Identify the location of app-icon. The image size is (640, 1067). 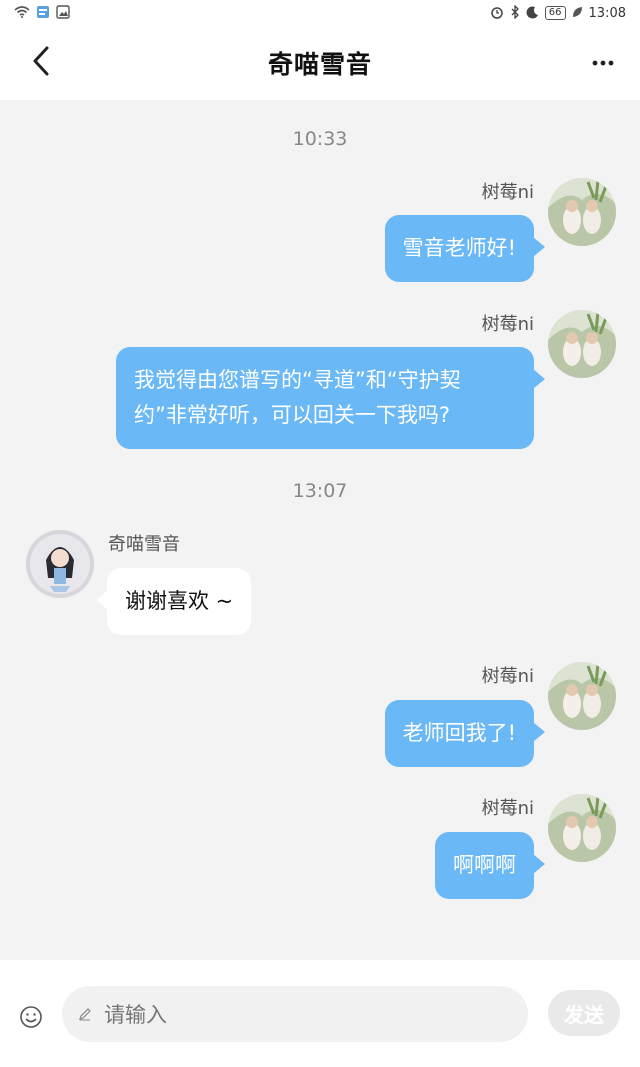
(43, 13).